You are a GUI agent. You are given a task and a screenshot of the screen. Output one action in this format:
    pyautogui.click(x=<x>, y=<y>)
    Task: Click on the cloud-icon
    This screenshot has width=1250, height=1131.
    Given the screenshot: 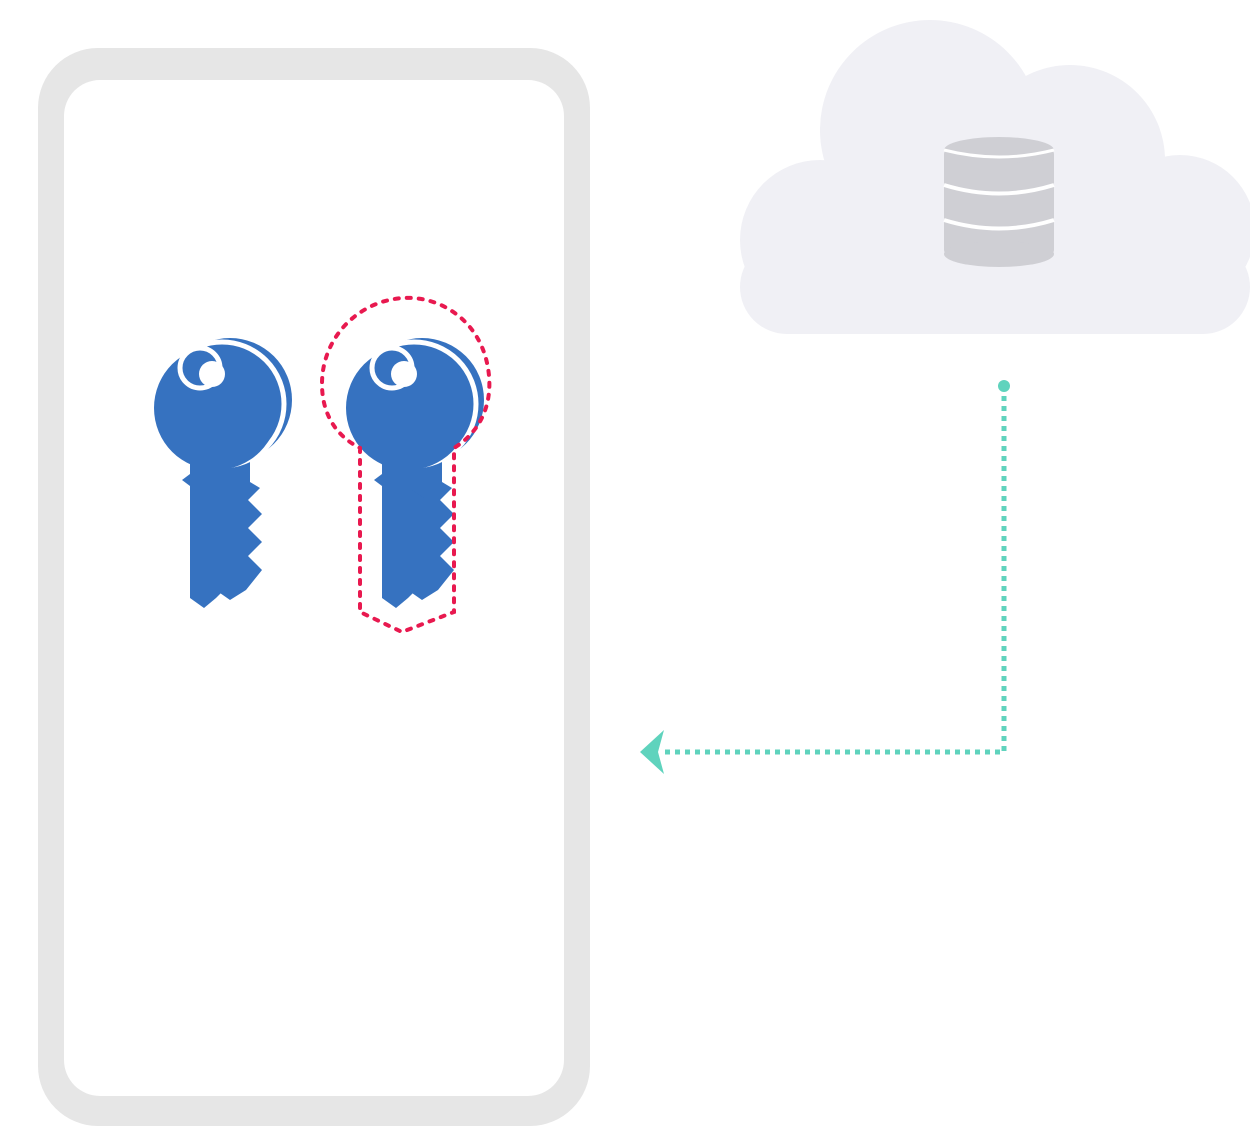 What is the action you would take?
    pyautogui.click(x=995, y=177)
    